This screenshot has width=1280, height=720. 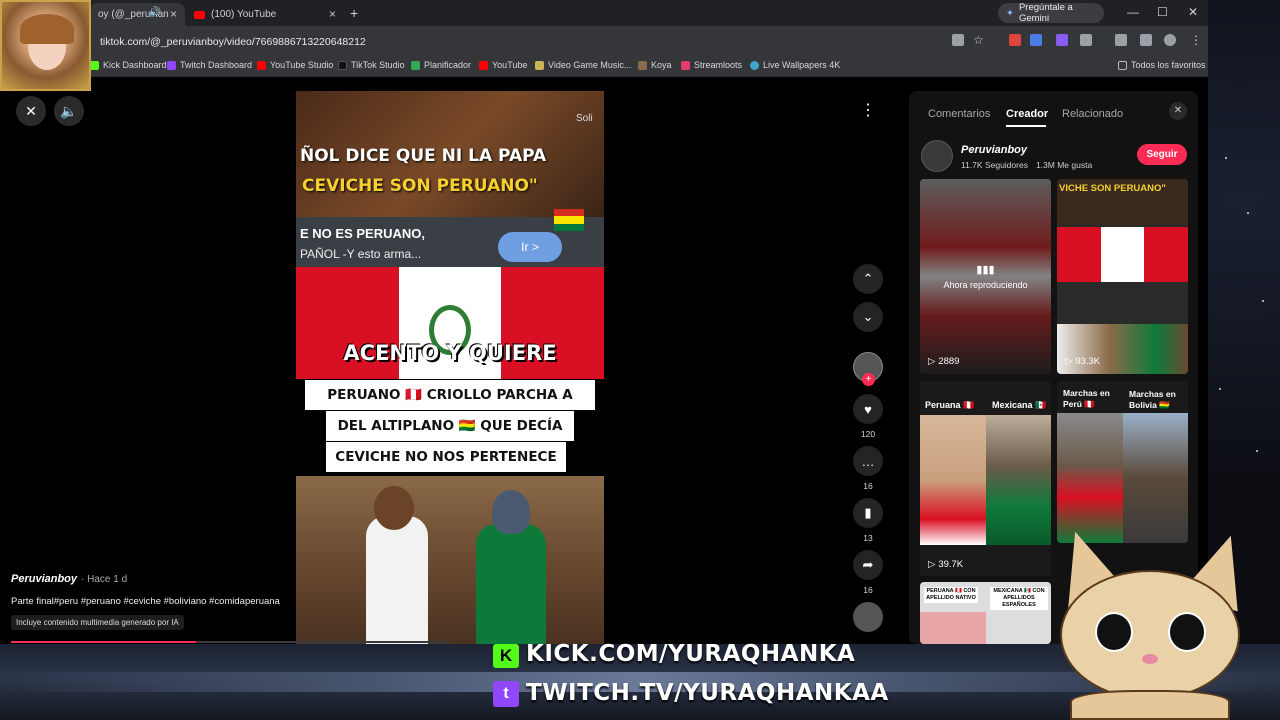 I want to click on like-button: ♥, so click(x=868, y=409).